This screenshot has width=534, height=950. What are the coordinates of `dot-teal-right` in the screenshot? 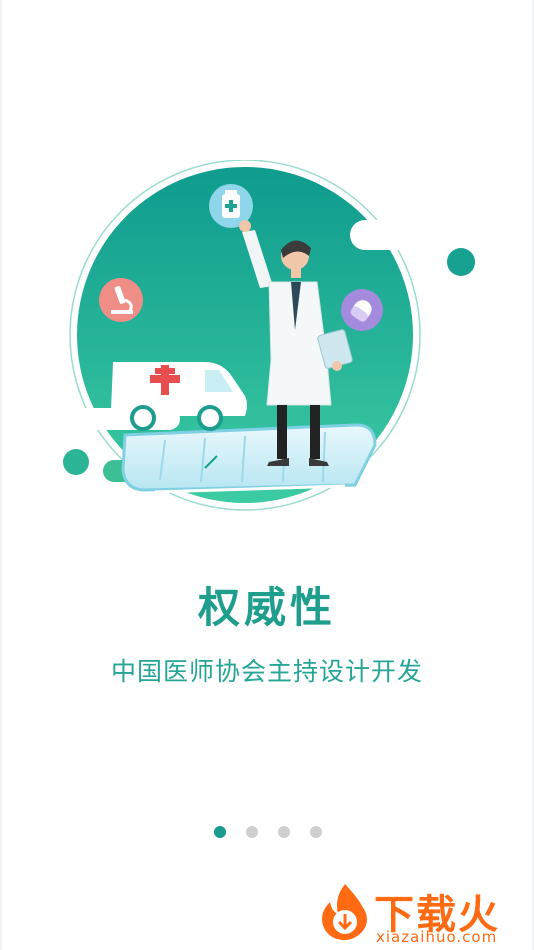 It's located at (461, 262).